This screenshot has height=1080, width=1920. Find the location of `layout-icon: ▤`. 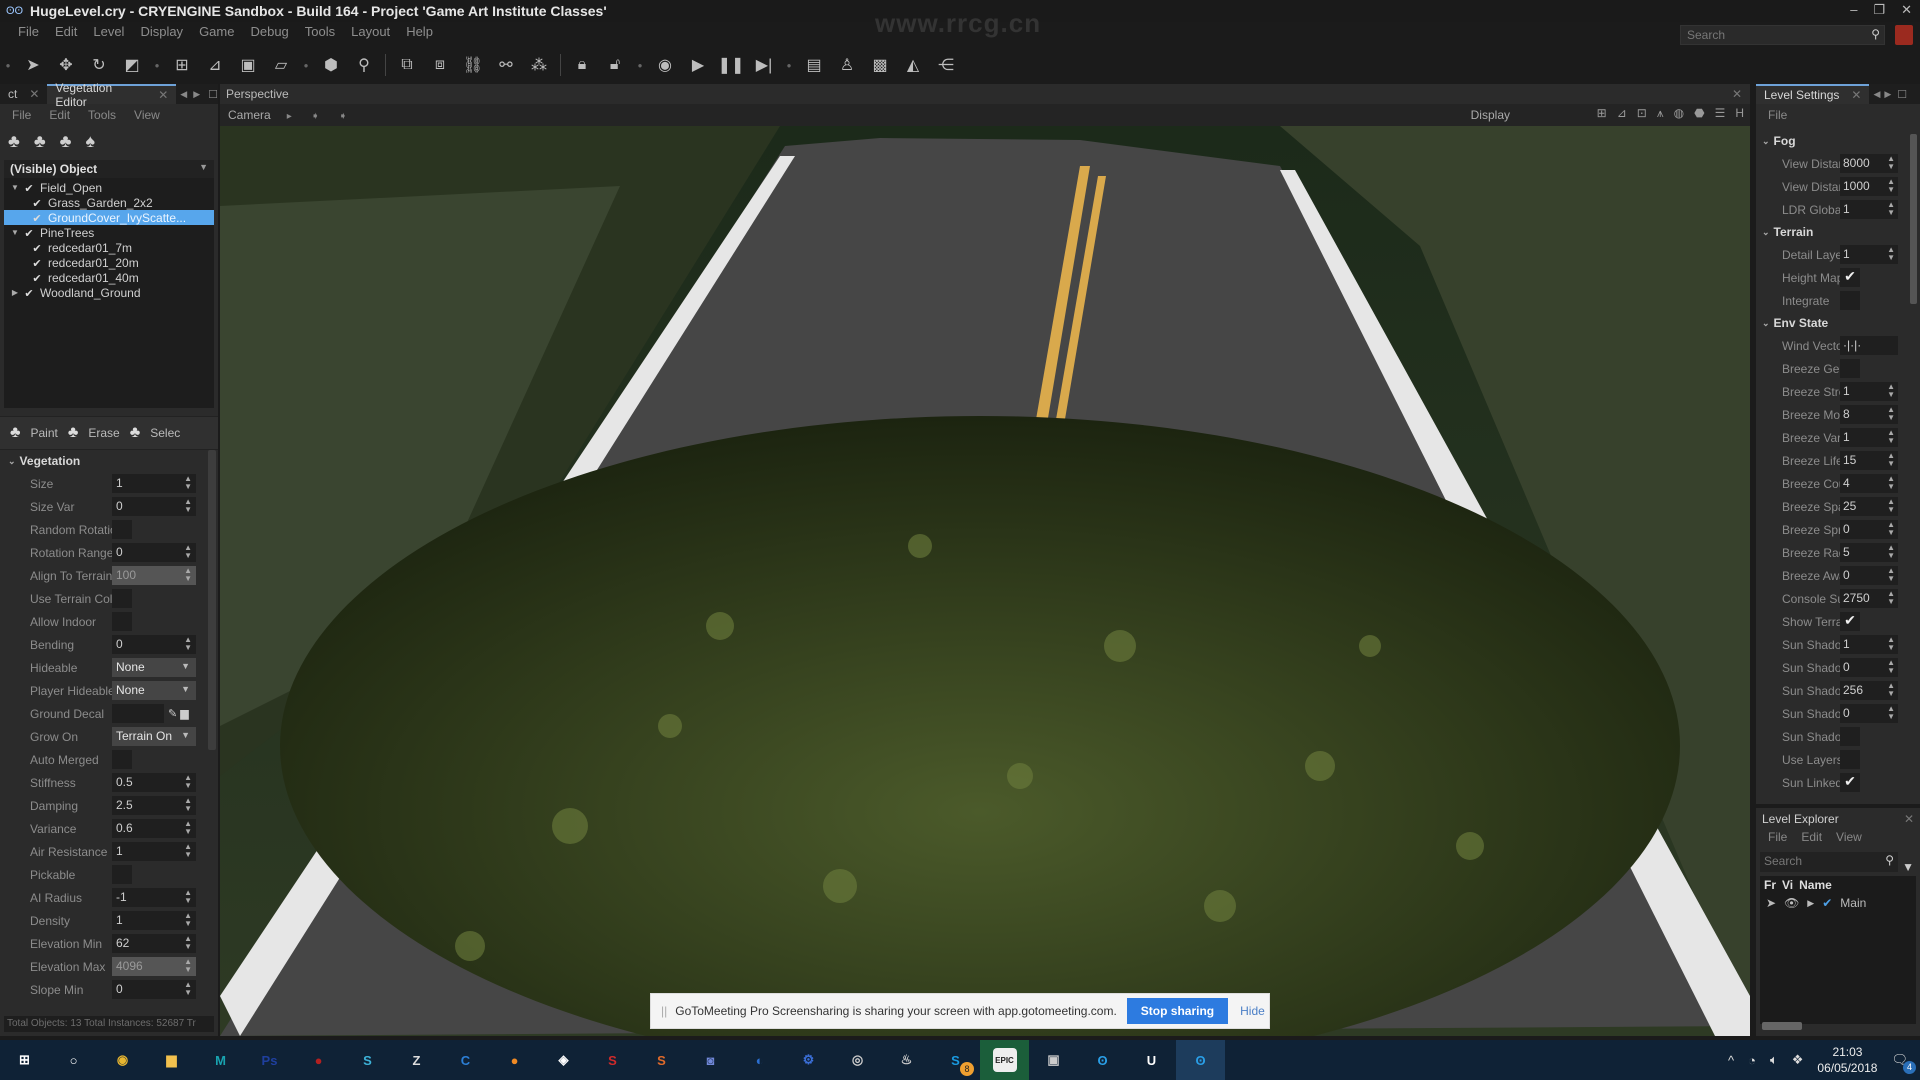

layout-icon: ▤ is located at coordinates (814, 65).